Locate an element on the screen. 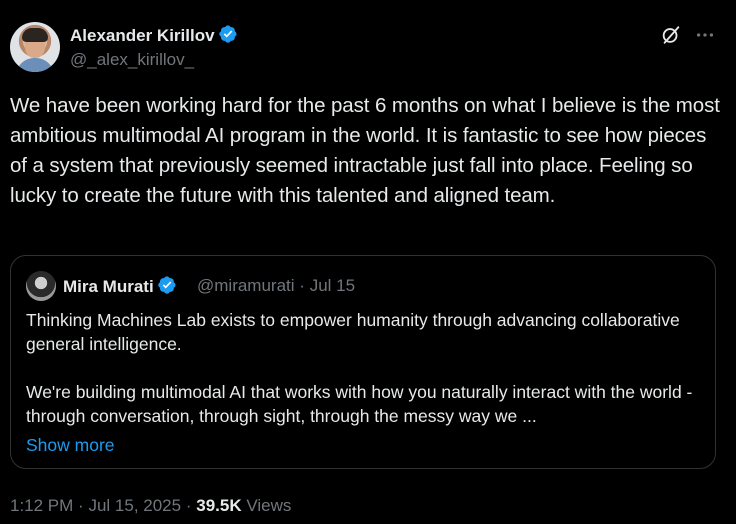 This screenshot has height=524, width=736. author-display-name: Alexander Kirillov is located at coordinates (154, 35).